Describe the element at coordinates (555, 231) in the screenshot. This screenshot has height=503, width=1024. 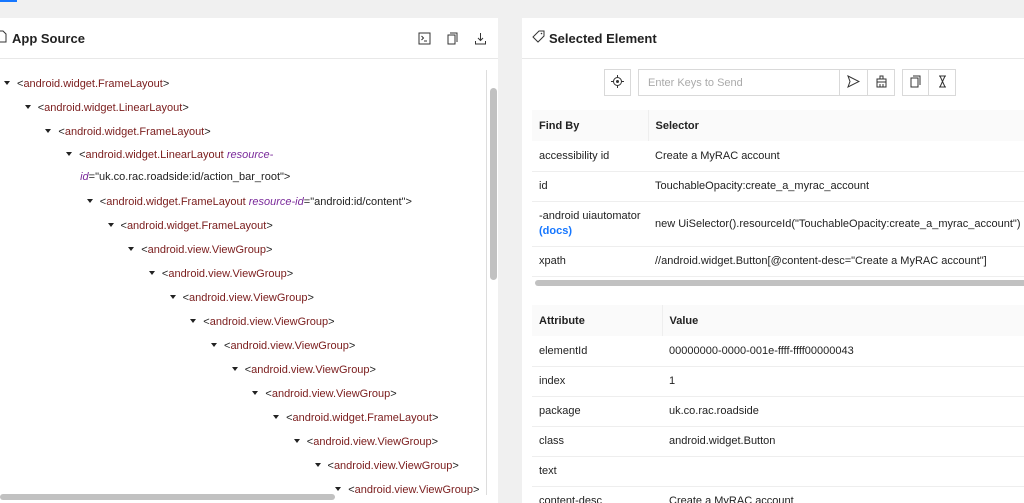
I see `docs-link: (docs)` at that location.